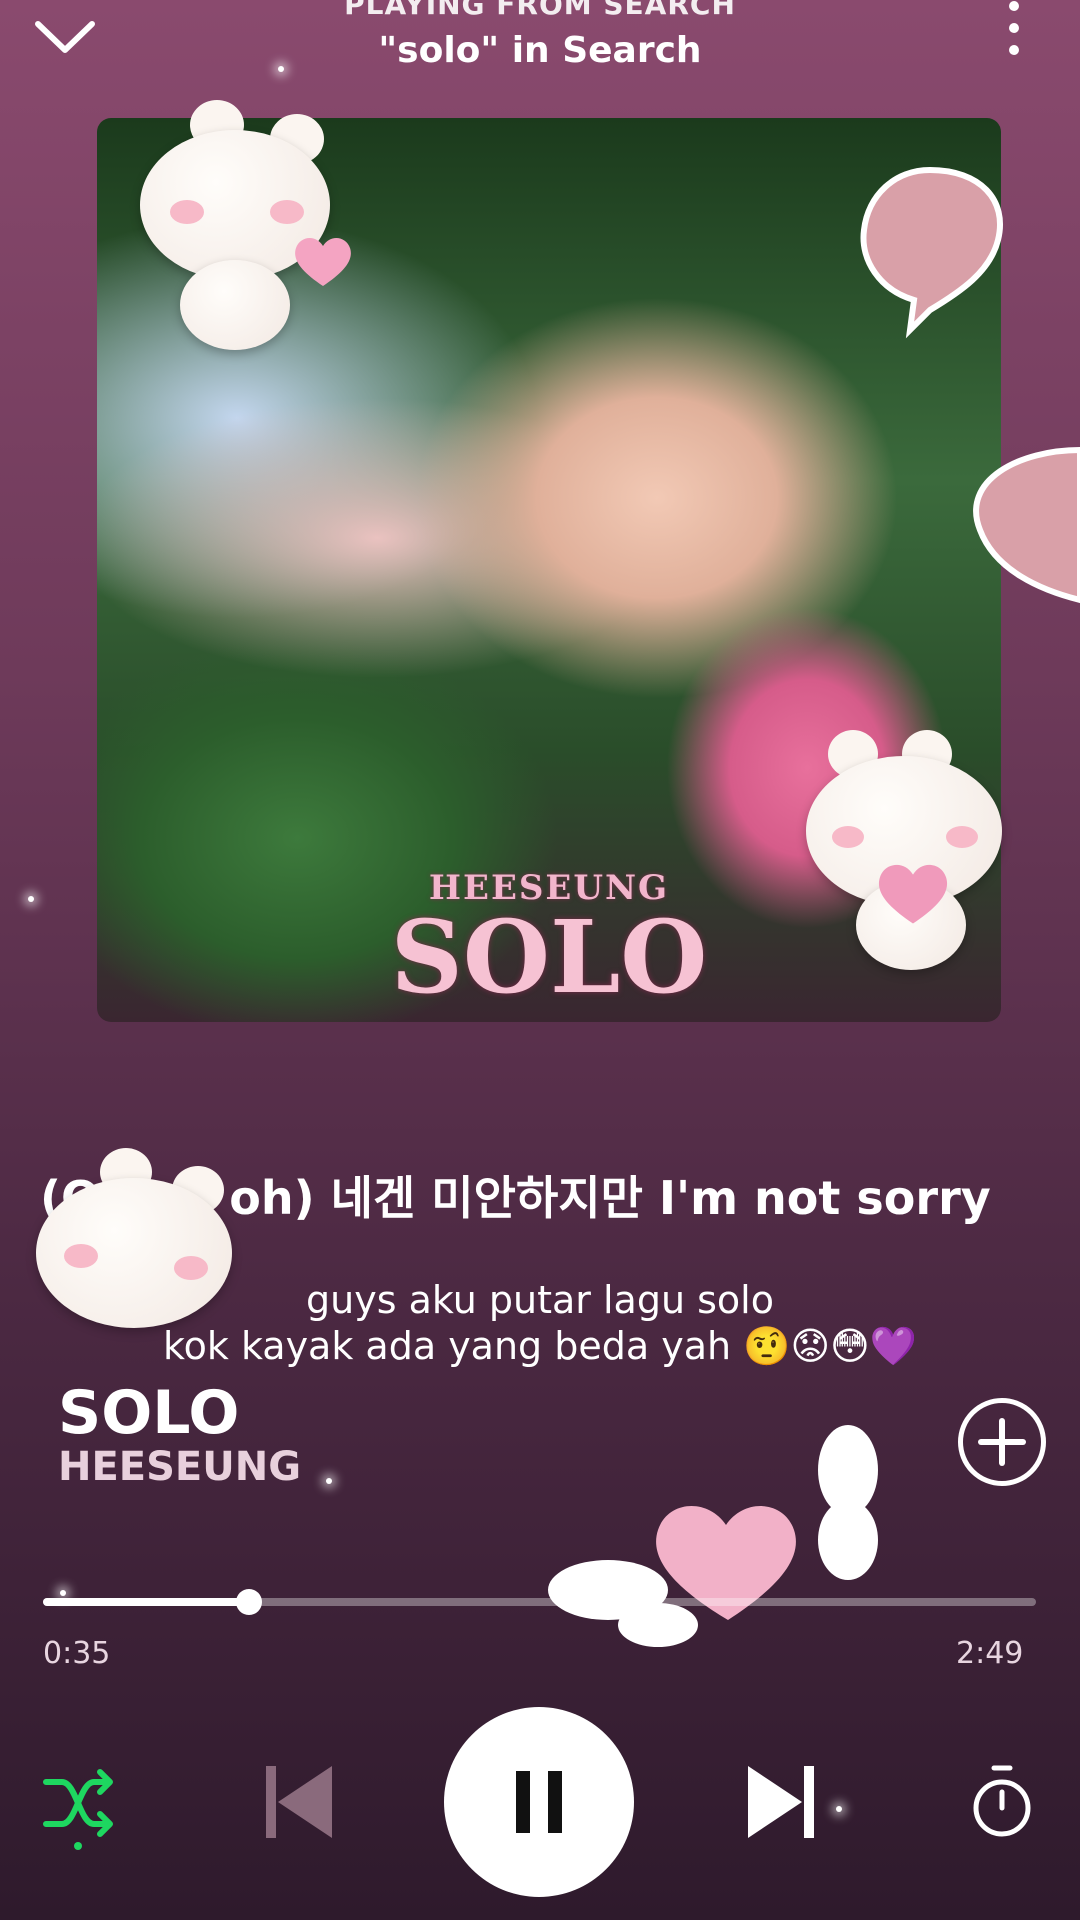  What do you see at coordinates (540, 1346) in the screenshot?
I see `caption-line-2: kok kayak ada yang beda yah 🤨😟😳💜` at bounding box center [540, 1346].